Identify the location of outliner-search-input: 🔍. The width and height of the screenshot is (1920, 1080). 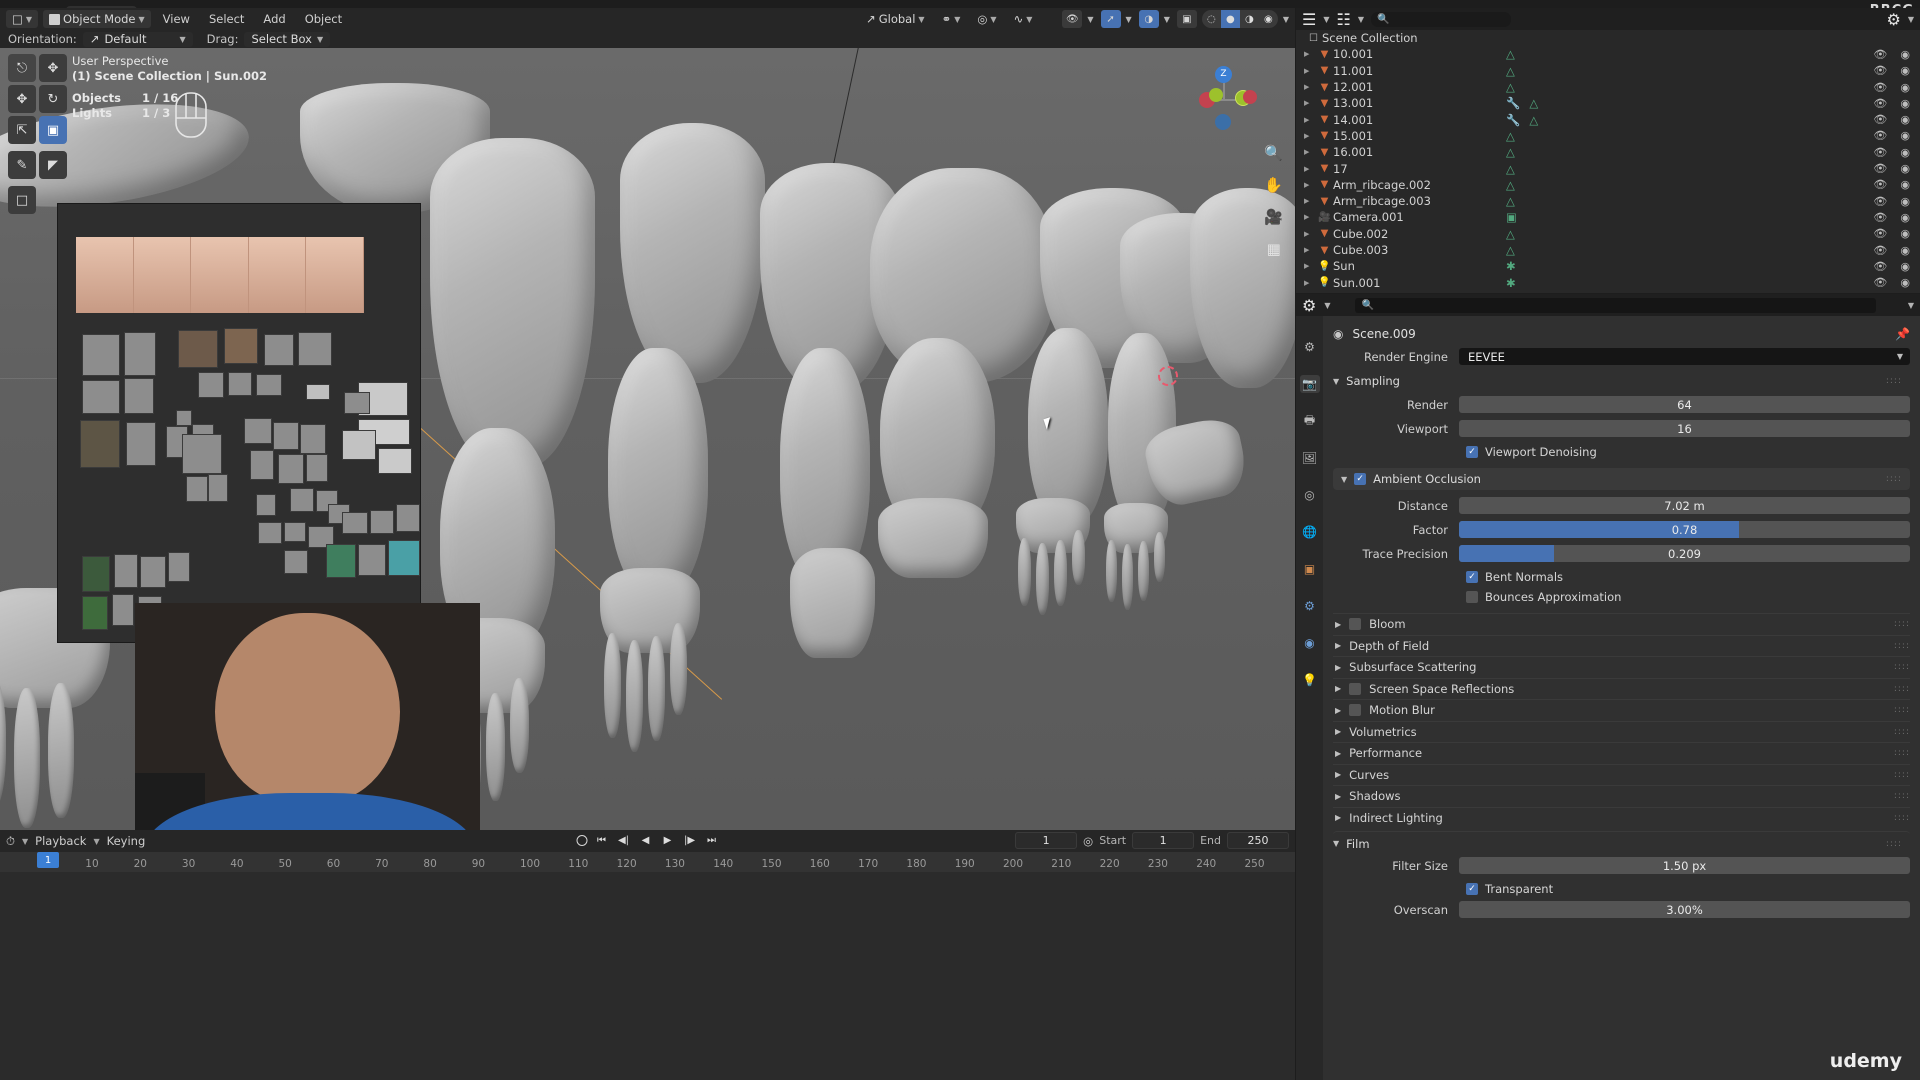
(1441, 19).